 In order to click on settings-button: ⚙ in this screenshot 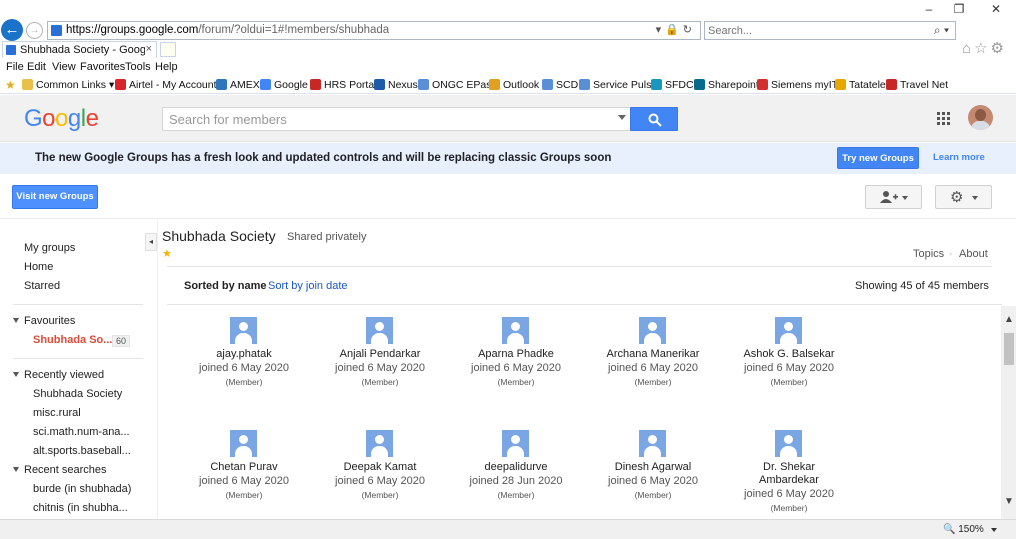, I will do `click(963, 197)`.